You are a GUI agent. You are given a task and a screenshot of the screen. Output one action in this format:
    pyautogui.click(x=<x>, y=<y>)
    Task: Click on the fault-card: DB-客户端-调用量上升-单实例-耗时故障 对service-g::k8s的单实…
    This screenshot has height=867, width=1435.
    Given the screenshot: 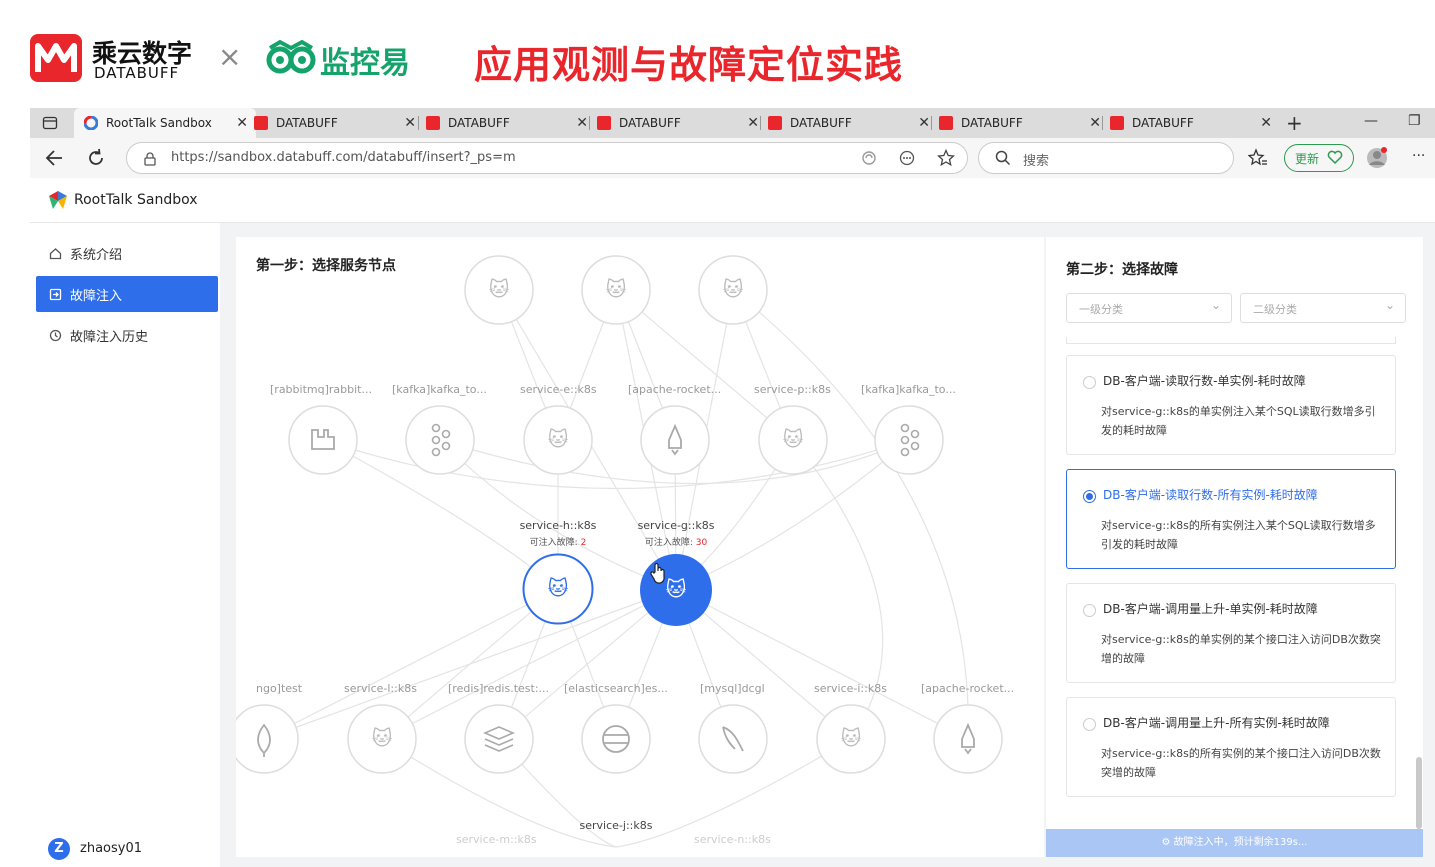 What is the action you would take?
    pyautogui.click(x=1231, y=633)
    